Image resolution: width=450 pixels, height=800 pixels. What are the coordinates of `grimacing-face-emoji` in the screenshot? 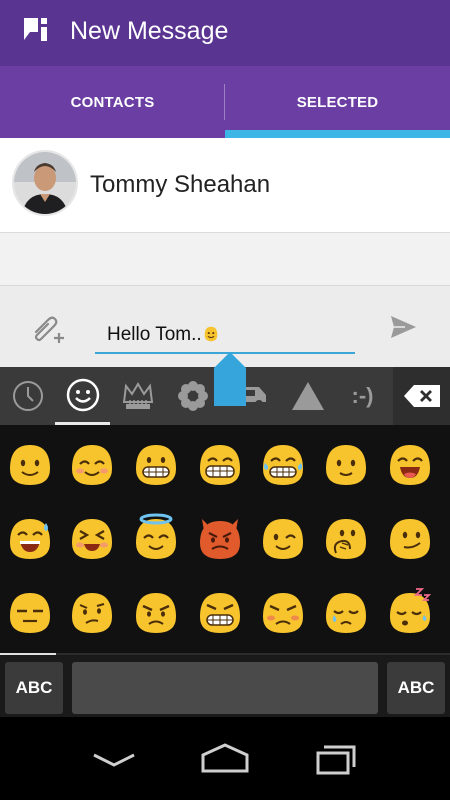 It's located at (220, 611).